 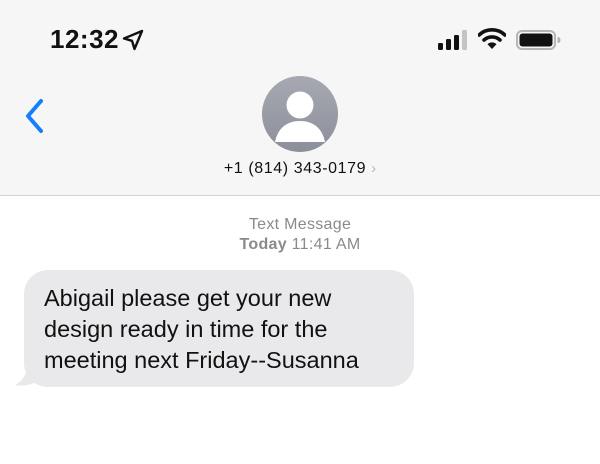 What do you see at coordinates (538, 40) in the screenshot?
I see `battery-icon` at bounding box center [538, 40].